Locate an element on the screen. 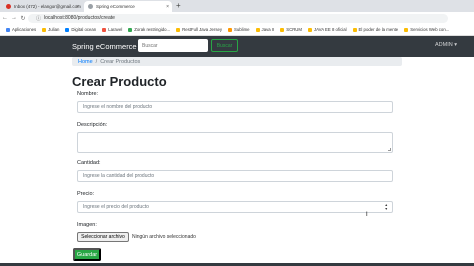 The image size is (474, 266). forward-arrow-icon: → is located at coordinates (14, 18).